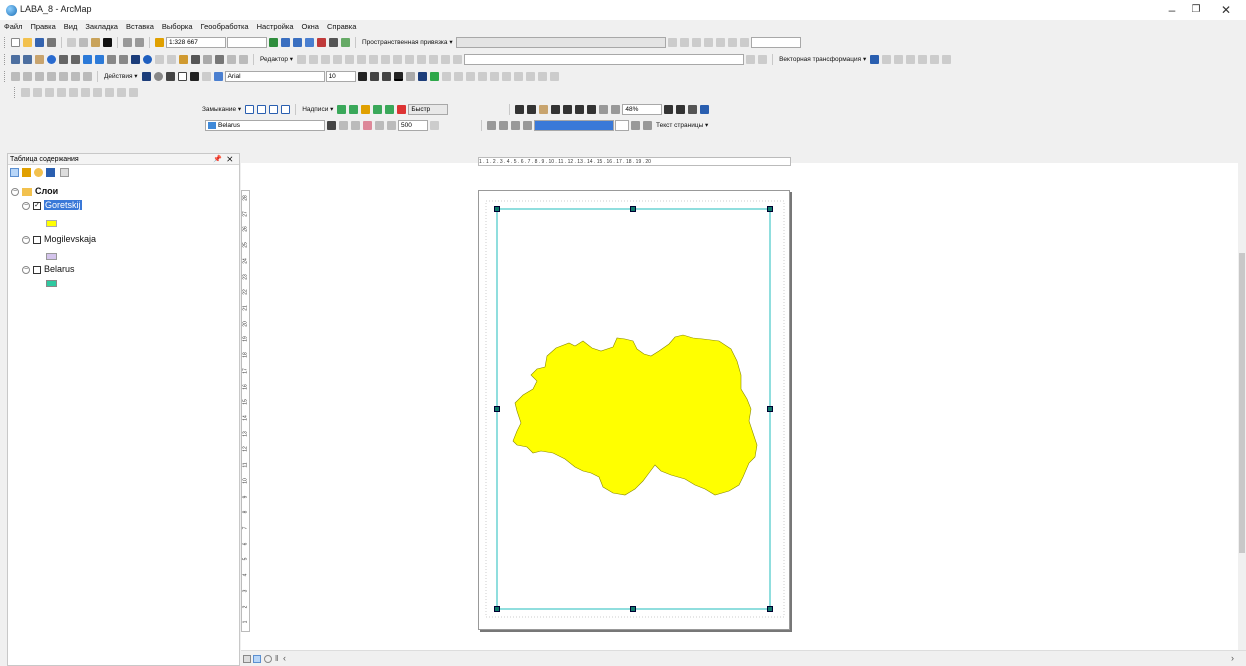 Image resolution: width=1246 pixels, height=666 pixels. Describe the element at coordinates (875, 59) in the screenshot. I see `vt-select-icon` at that location.